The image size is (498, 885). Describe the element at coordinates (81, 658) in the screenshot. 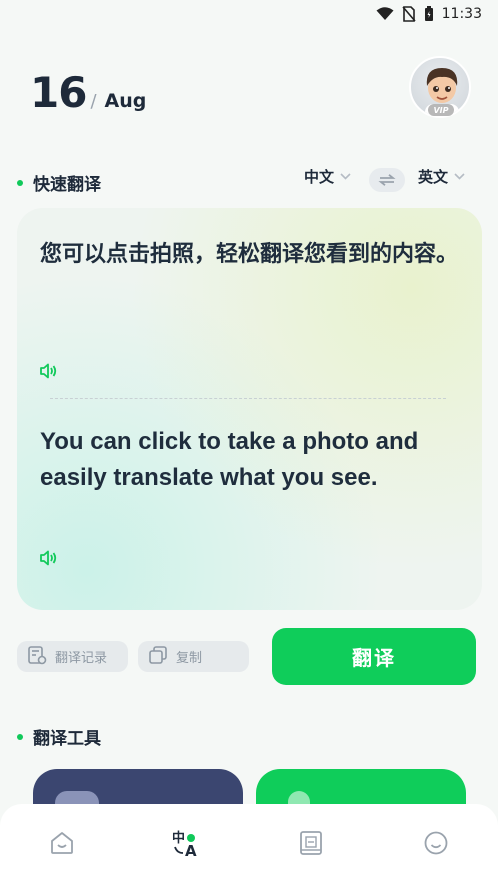

I see `history-label: 翻译记录` at that location.